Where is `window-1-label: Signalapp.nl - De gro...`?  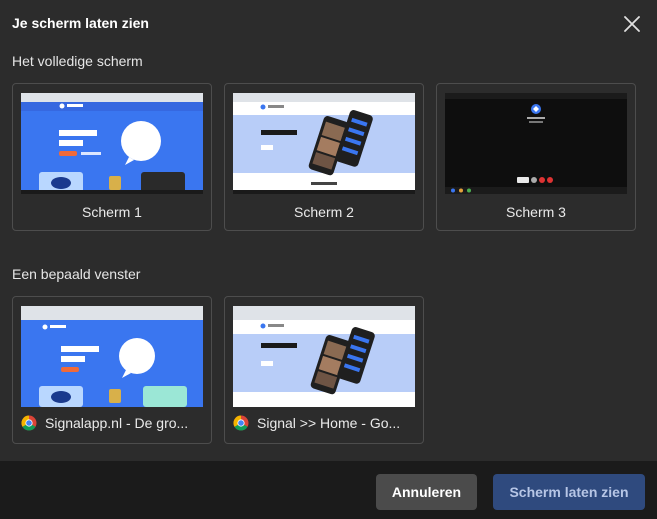
window-1-label: Signalapp.nl - De gro... is located at coordinates (117, 423).